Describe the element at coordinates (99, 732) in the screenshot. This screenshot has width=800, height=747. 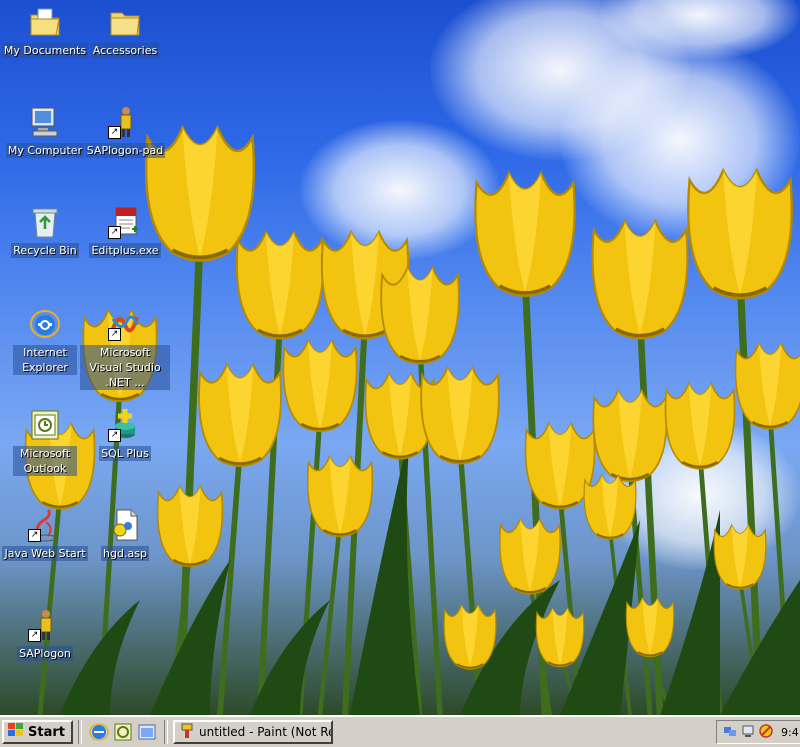
I see `quicklaunch-internet-explorer-icon` at that location.